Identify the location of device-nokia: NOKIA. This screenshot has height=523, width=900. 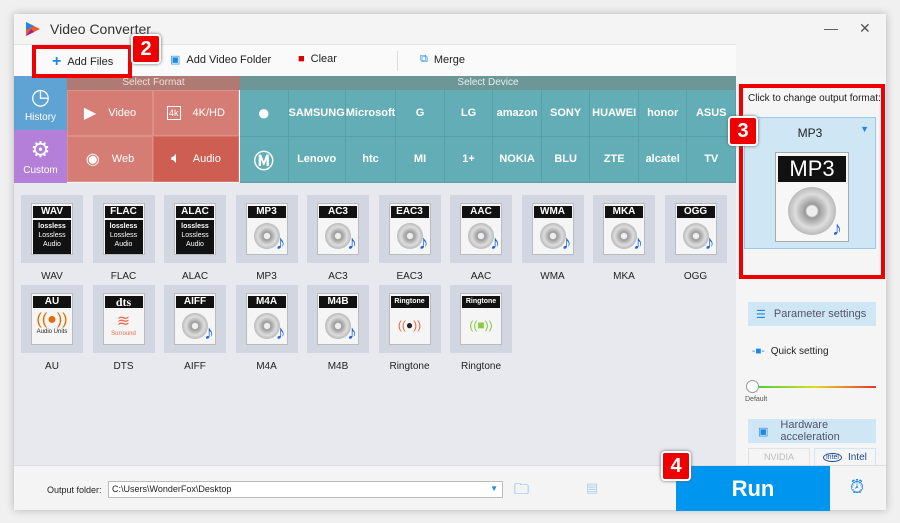
(517, 159).